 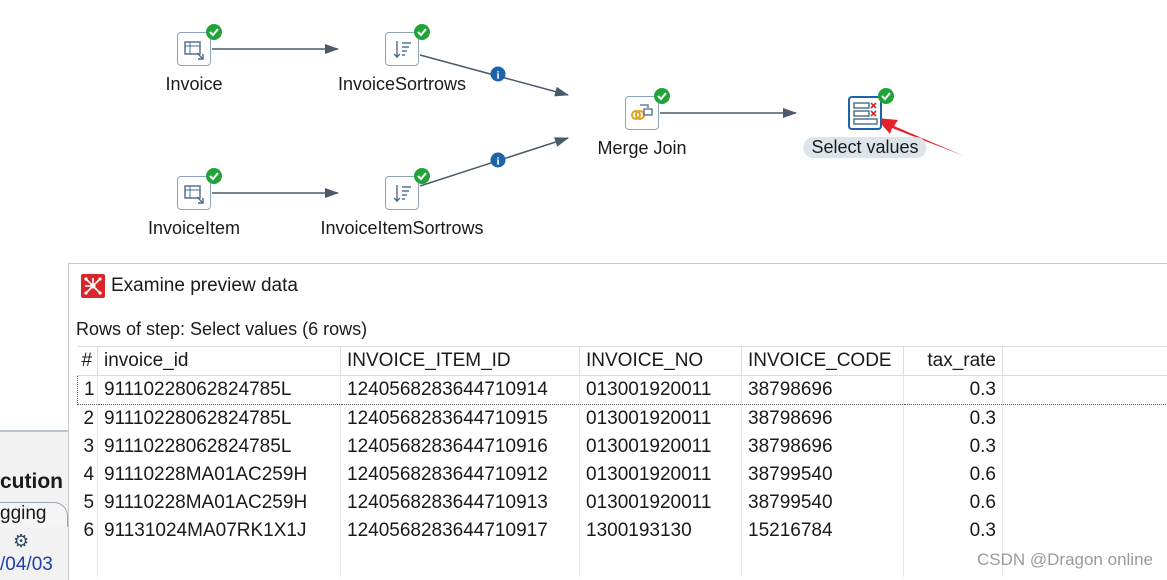 What do you see at coordinates (93, 286) in the screenshot?
I see `preview-dialog-icon` at bounding box center [93, 286].